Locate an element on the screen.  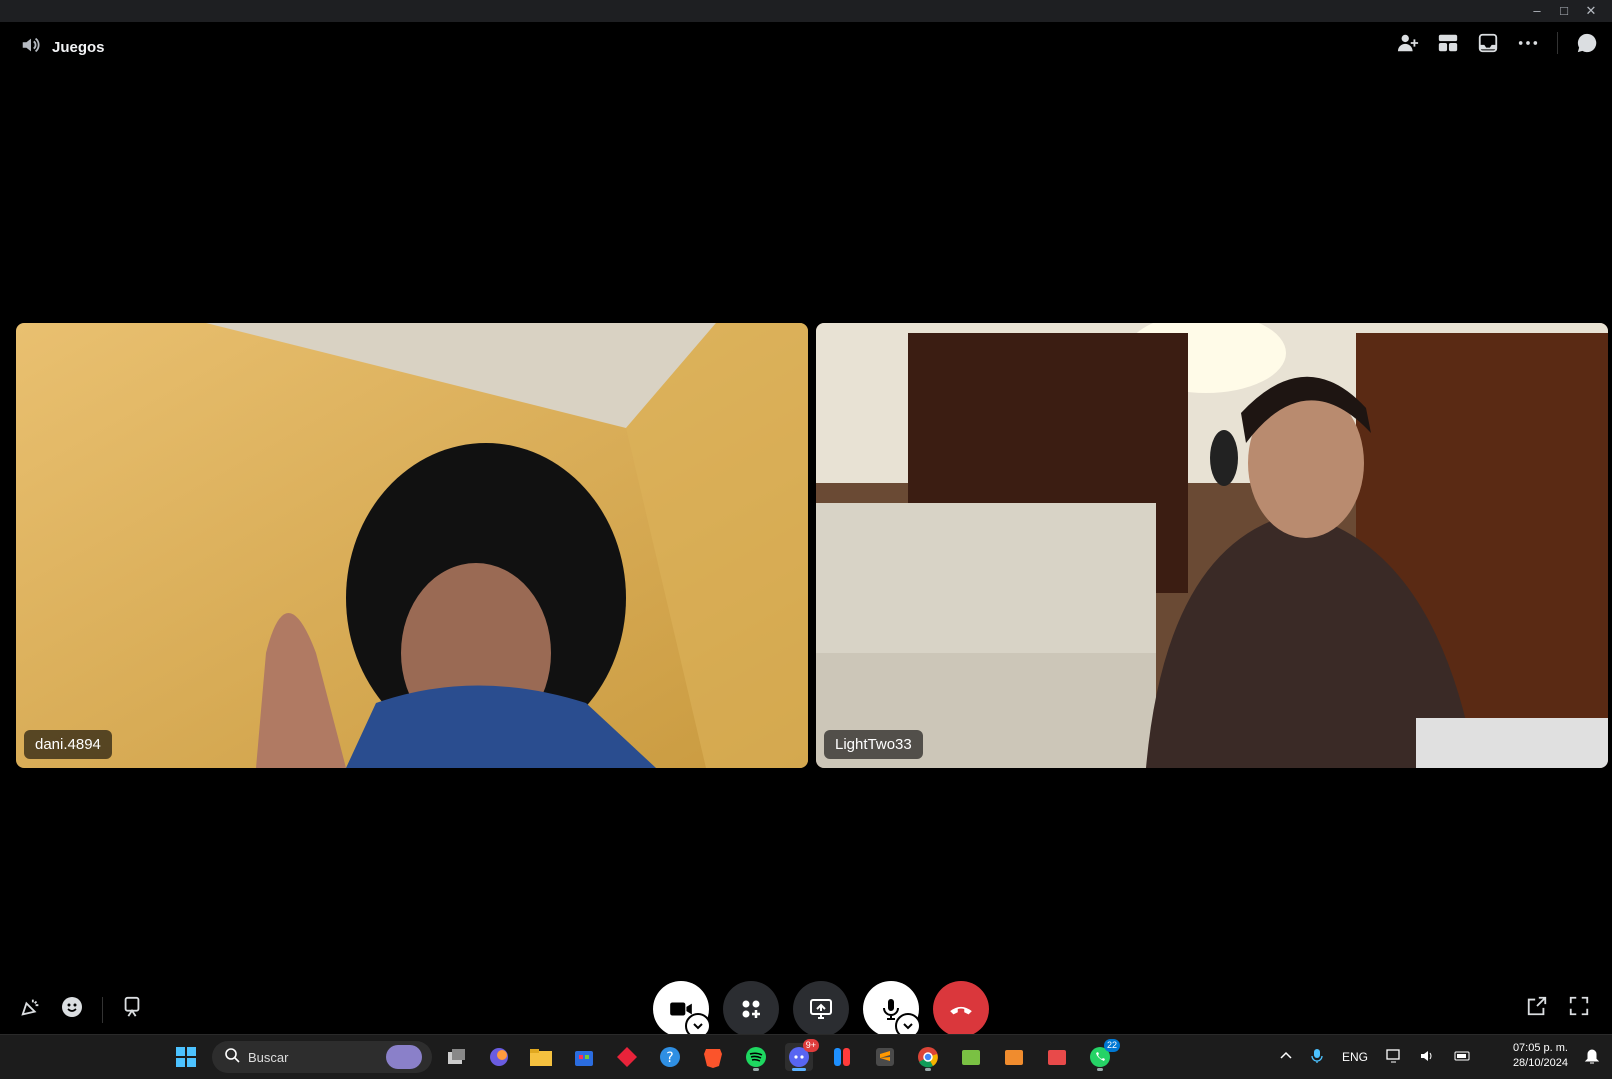
participant-name-tag: LightTwo33 is located at coordinates (873, 744).